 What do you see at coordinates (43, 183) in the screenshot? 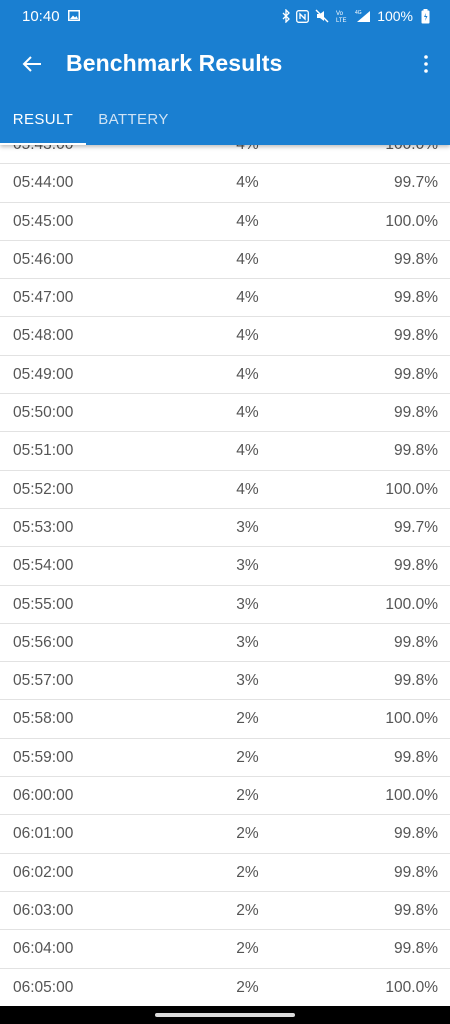
I see `row-time: 05:44:00` at bounding box center [43, 183].